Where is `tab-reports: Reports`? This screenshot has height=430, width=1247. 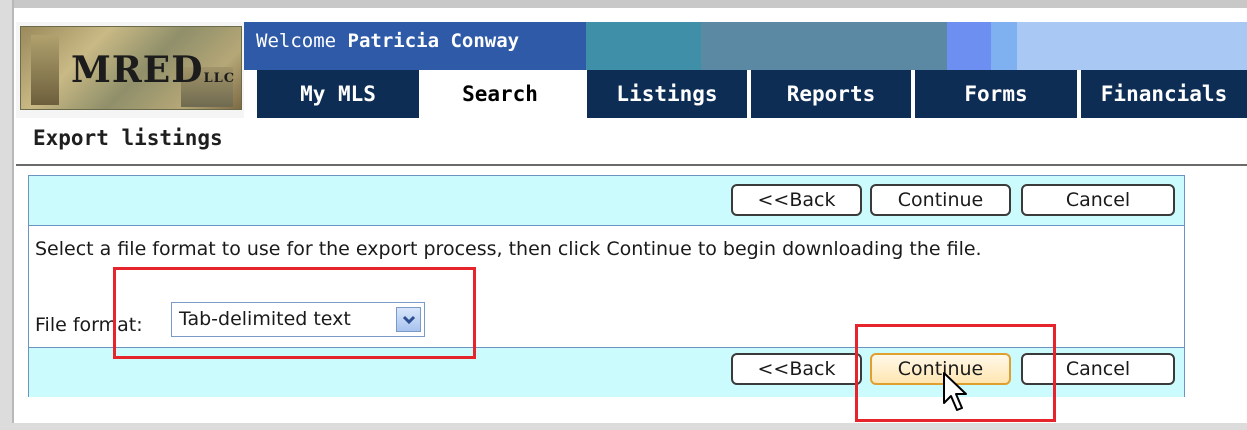
tab-reports: Reports is located at coordinates (830, 94).